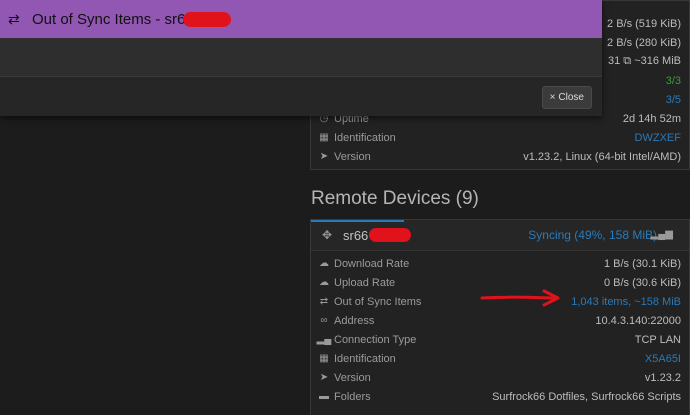 Image resolution: width=690 pixels, height=415 pixels. What do you see at coordinates (657, 339) in the screenshot?
I see `remote-device-row-value: TCP LAN` at bounding box center [657, 339].